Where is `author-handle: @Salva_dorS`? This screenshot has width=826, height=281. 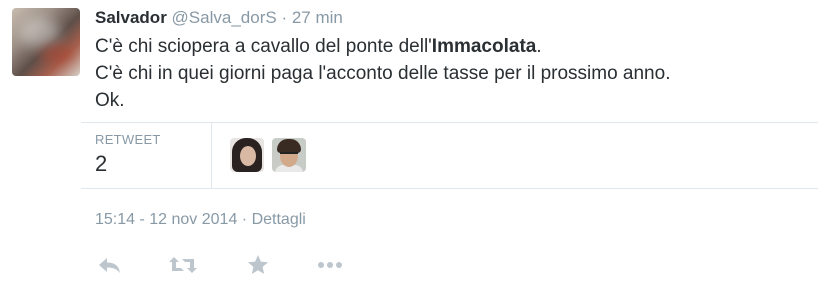 author-handle: @Salva_dorS is located at coordinates (224, 17).